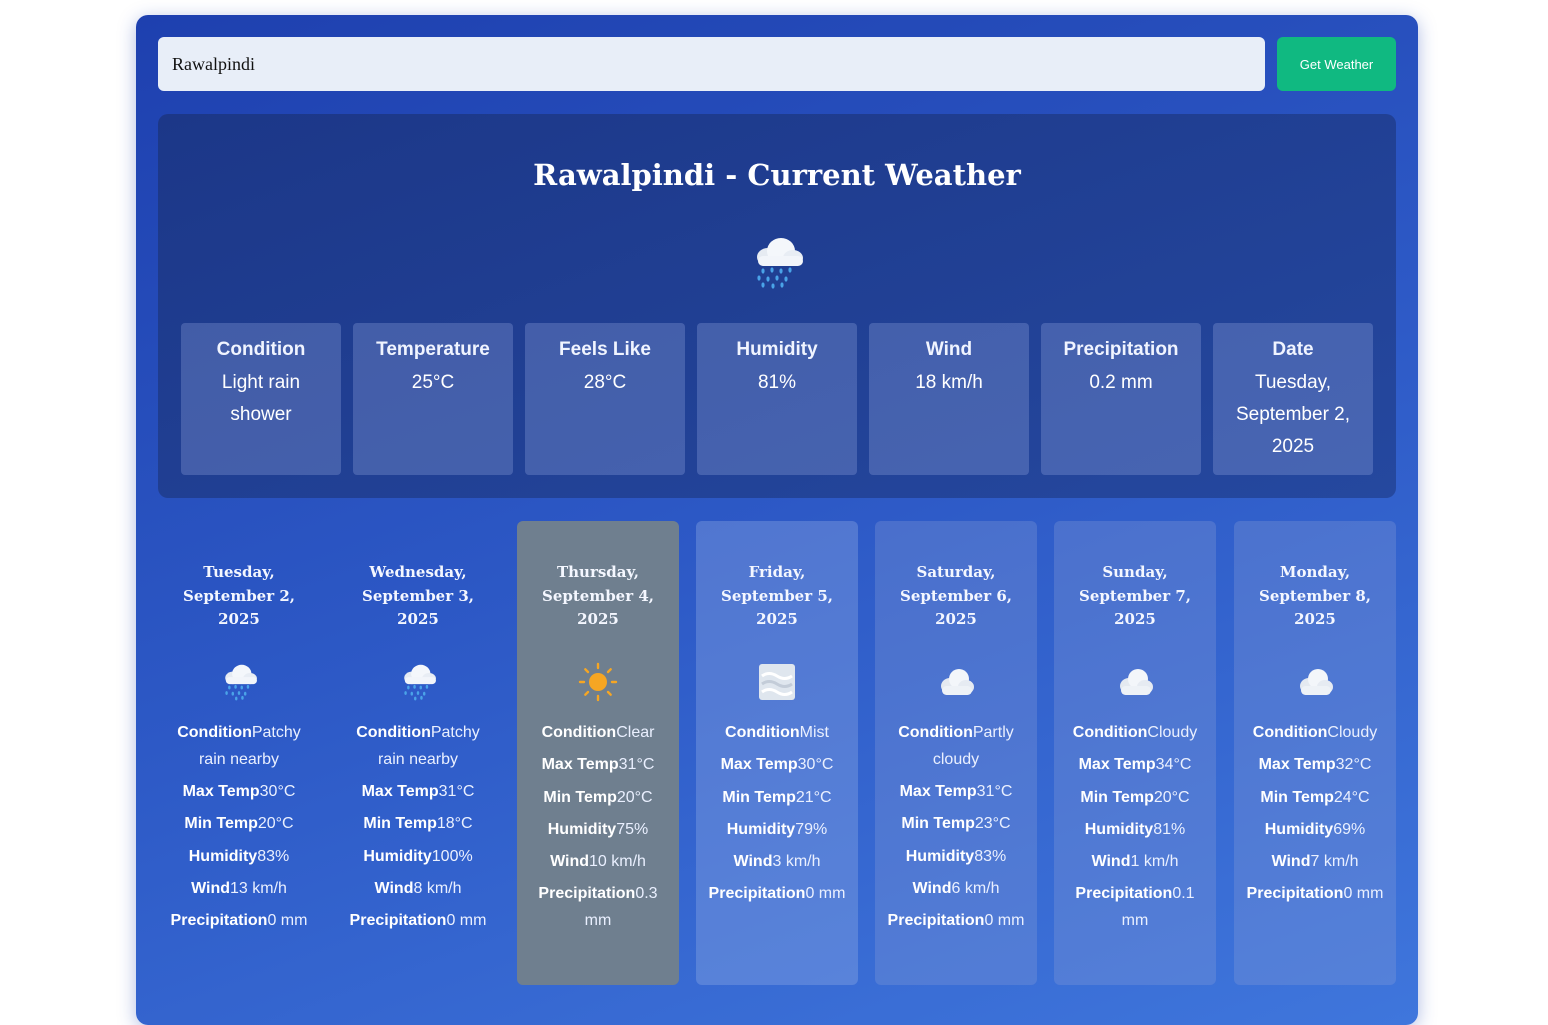  Describe the element at coordinates (433, 399) in the screenshot. I see `stat-temperature: Temperature 25°C` at that location.